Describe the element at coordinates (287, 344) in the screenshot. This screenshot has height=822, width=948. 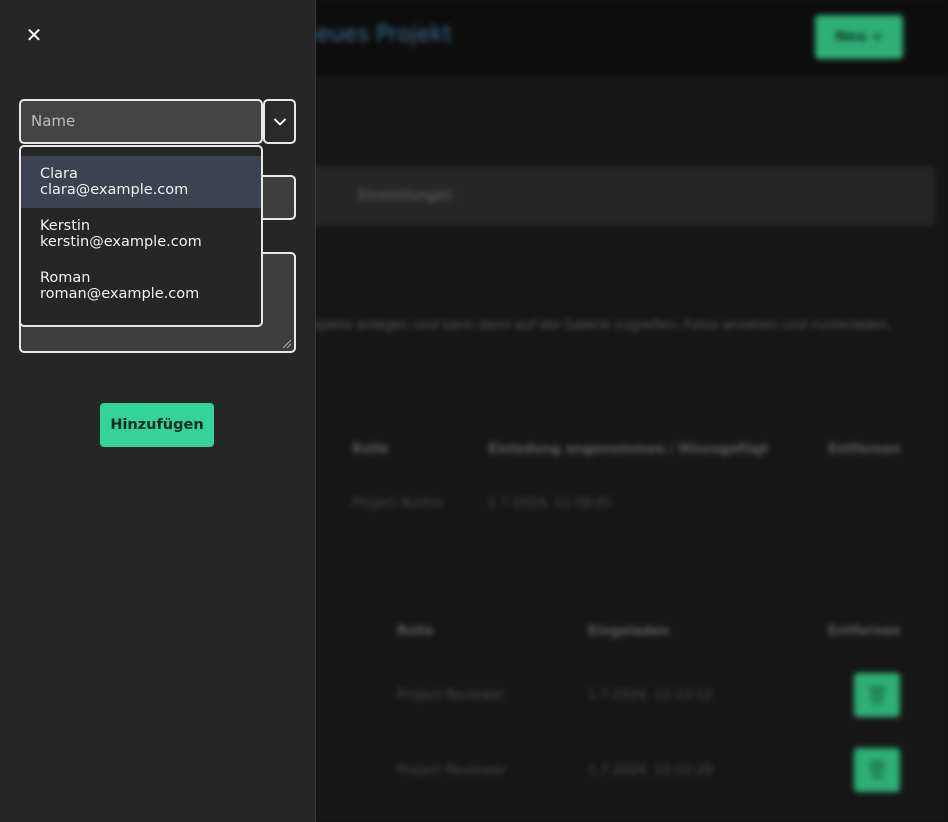
I see `resize-handle` at that location.